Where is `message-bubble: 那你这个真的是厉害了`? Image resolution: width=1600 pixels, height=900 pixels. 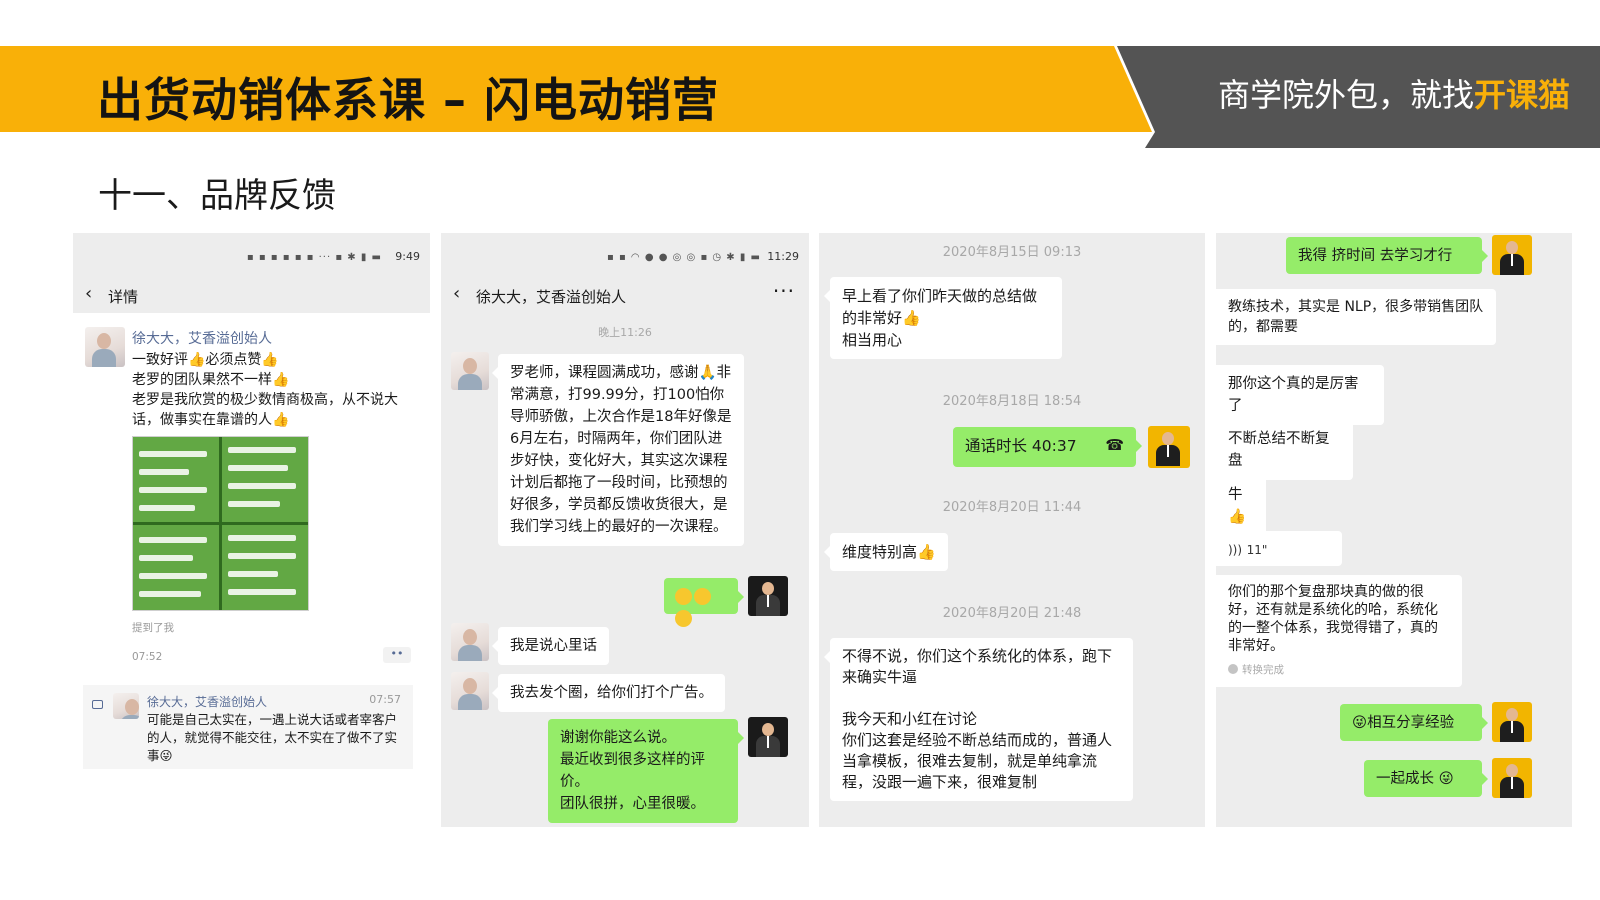
message-bubble: 那你这个真的是厉害了 is located at coordinates (1300, 395).